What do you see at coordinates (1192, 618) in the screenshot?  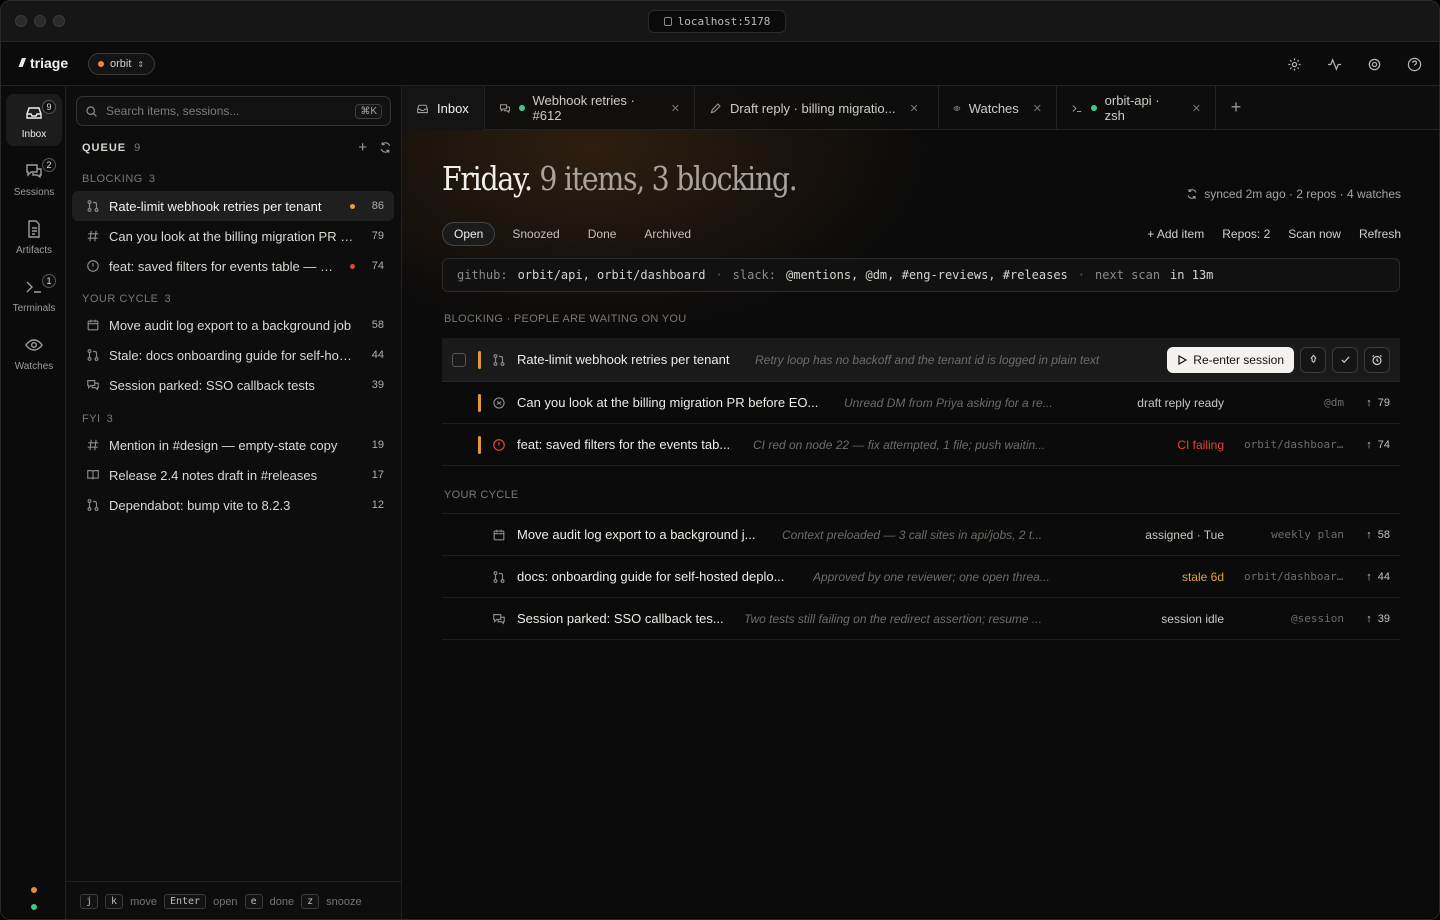 I see `row-status: session idle` at bounding box center [1192, 618].